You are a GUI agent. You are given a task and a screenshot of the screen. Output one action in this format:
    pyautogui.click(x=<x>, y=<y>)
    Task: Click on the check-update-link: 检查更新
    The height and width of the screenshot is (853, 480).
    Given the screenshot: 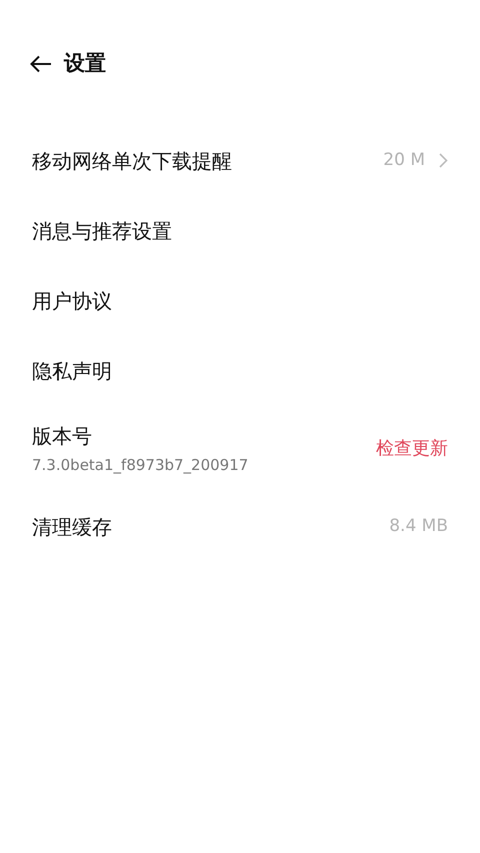 What is the action you would take?
    pyautogui.click(x=412, y=448)
    